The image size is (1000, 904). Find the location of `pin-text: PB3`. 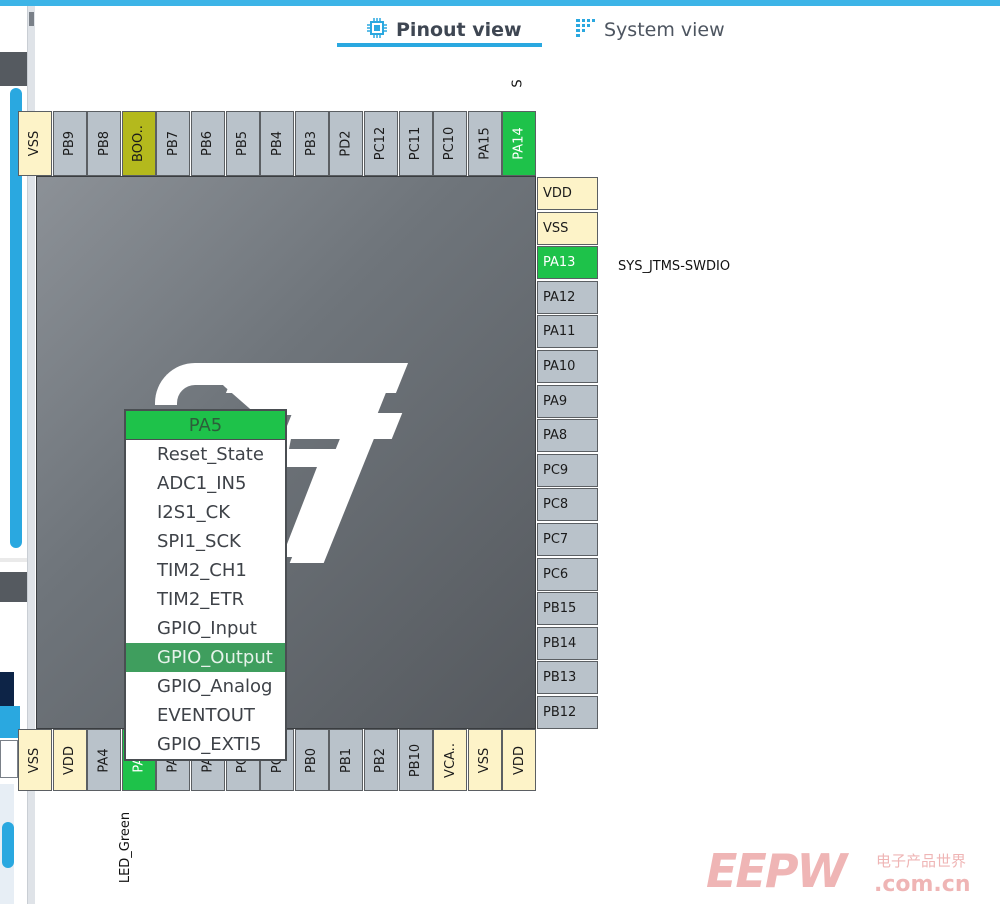

pin-text: PB3 is located at coordinates (312, 143).